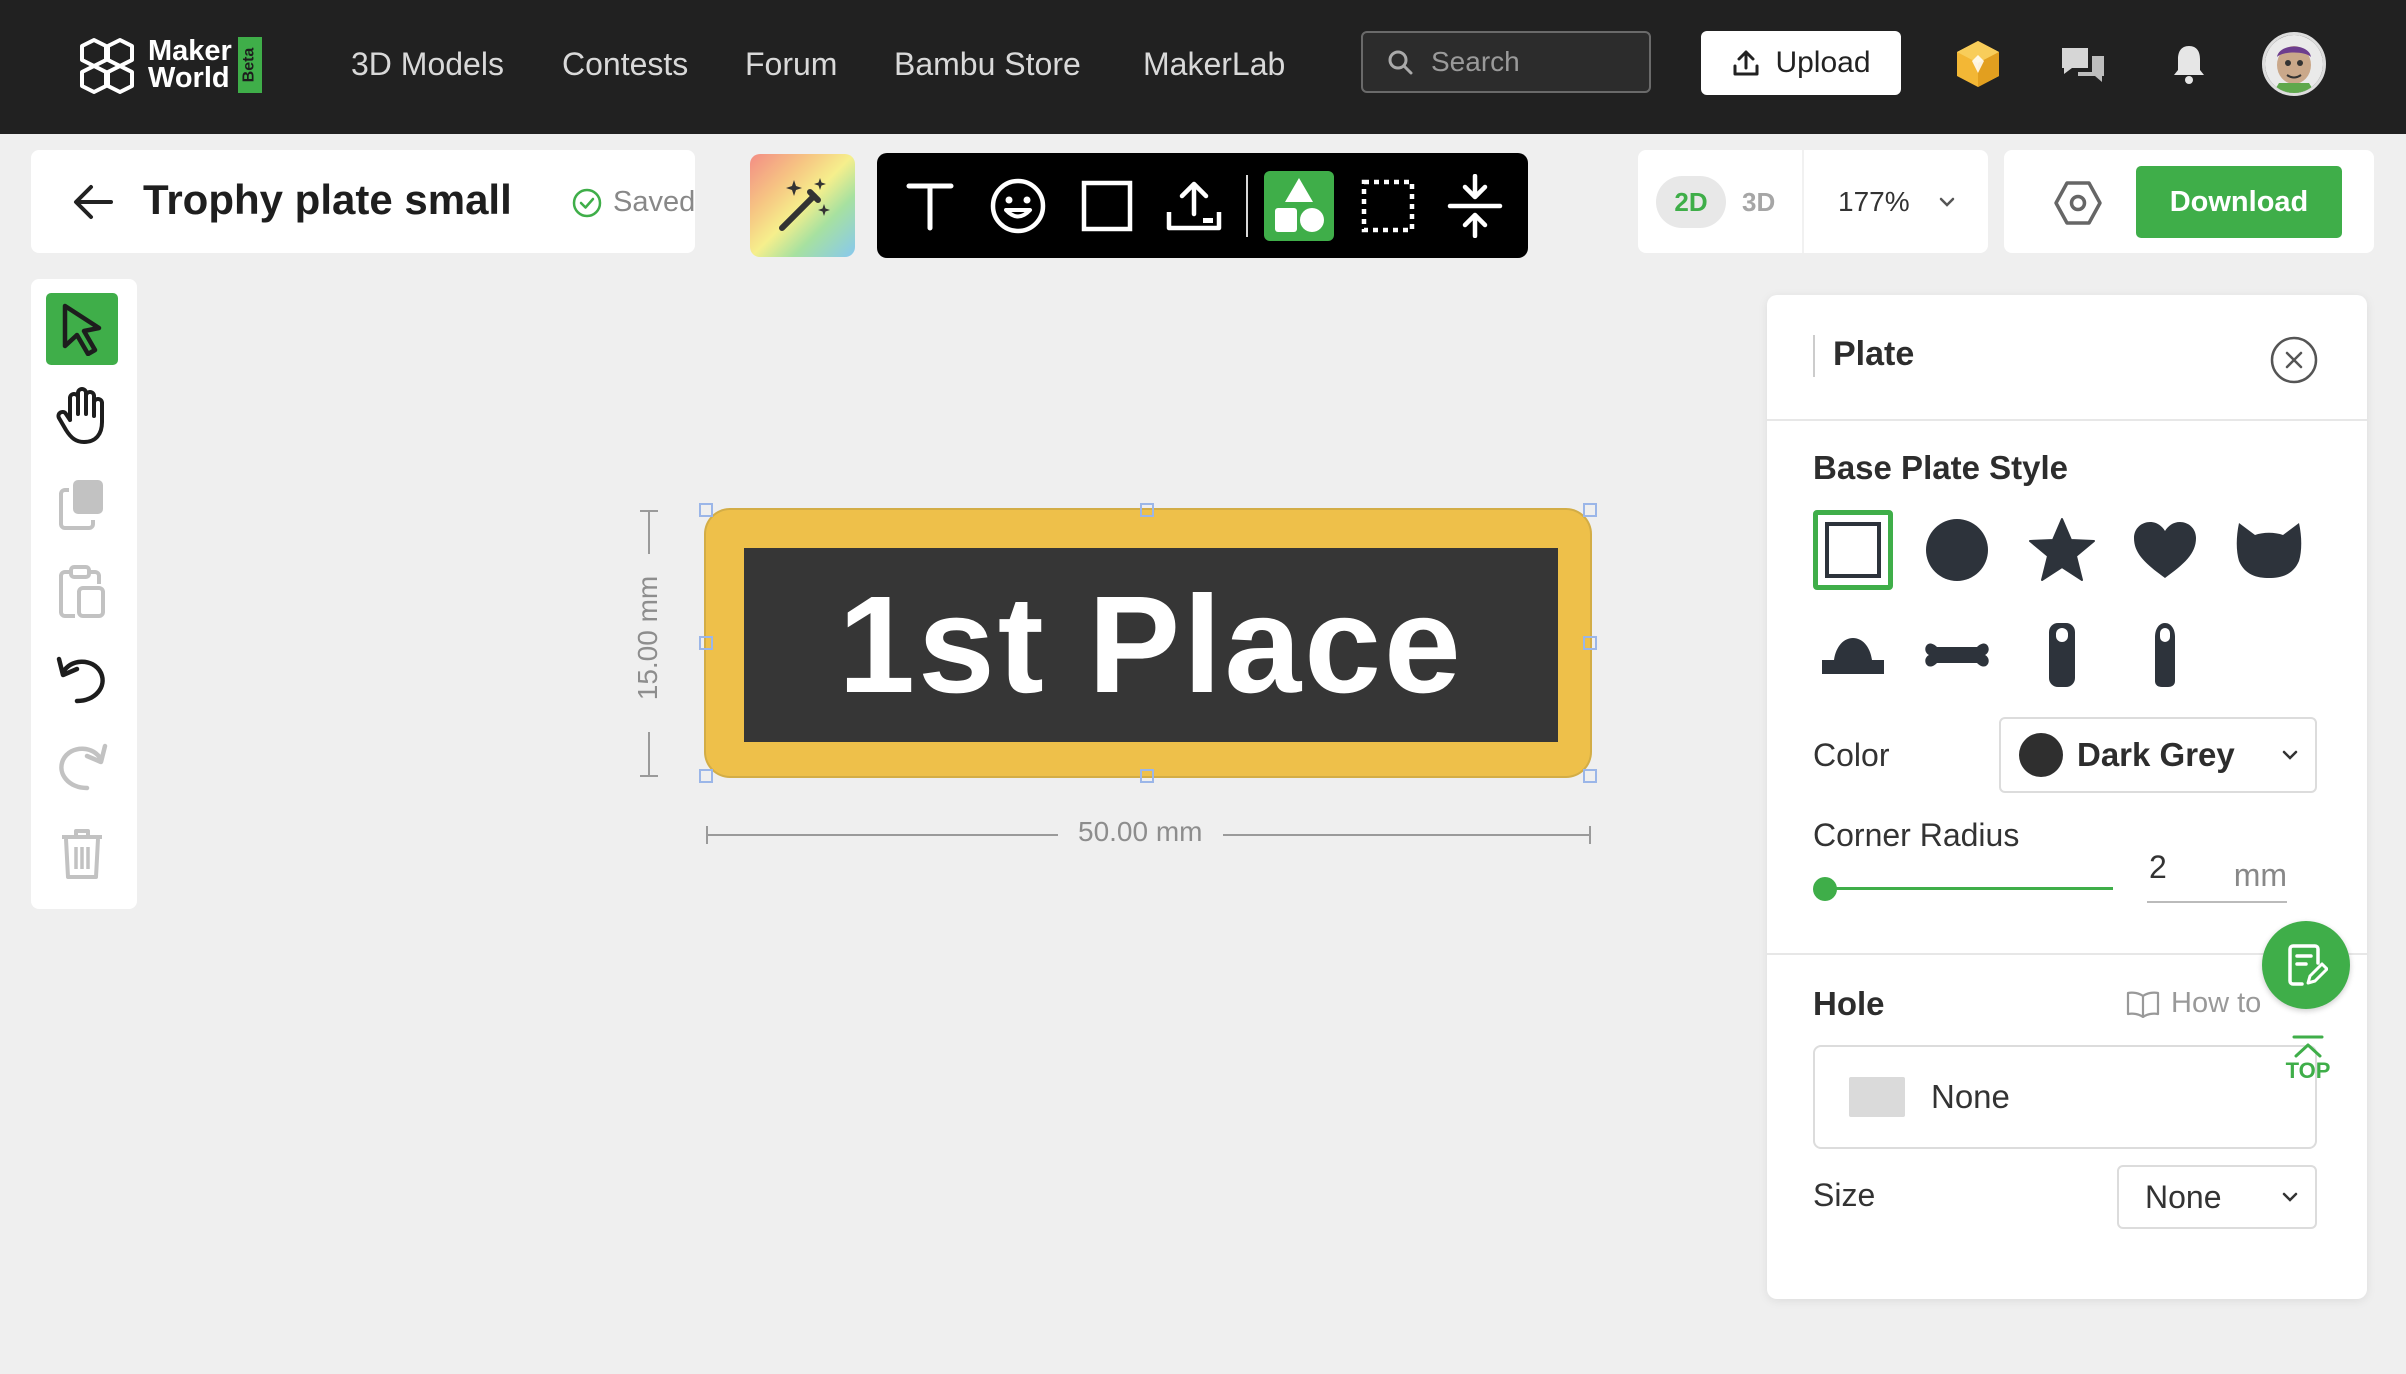 The height and width of the screenshot is (1374, 2406). What do you see at coordinates (1813, 201) in the screenshot?
I see `view-controls-card: 2D 3D 177%` at bounding box center [1813, 201].